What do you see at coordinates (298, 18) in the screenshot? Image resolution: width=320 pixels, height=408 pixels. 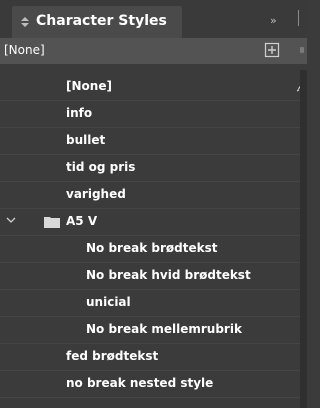 I see `panel-edge-divider` at bounding box center [298, 18].